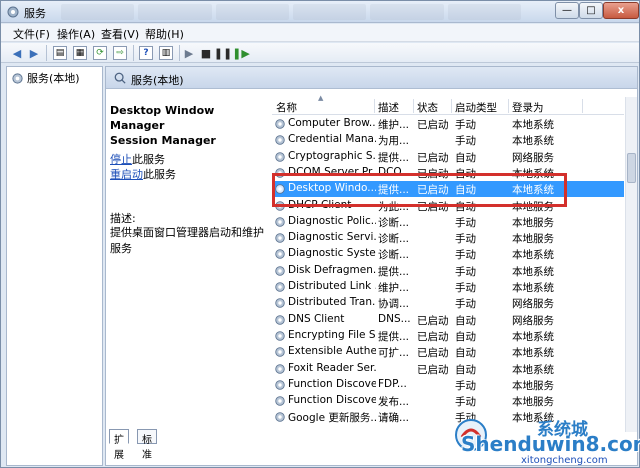  I want to click on stop-service-icon: ■, so click(206, 53).